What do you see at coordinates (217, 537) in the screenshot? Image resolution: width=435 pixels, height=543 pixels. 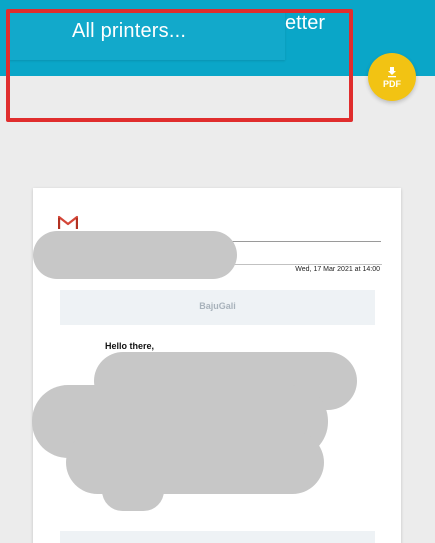 I see `footer-banner` at bounding box center [217, 537].